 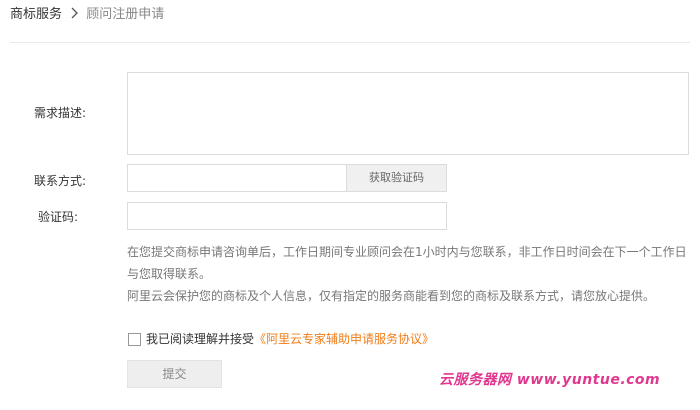 What do you see at coordinates (125, 14) in the screenshot?
I see `breadcrumb-current: 顾问注册申请` at bounding box center [125, 14].